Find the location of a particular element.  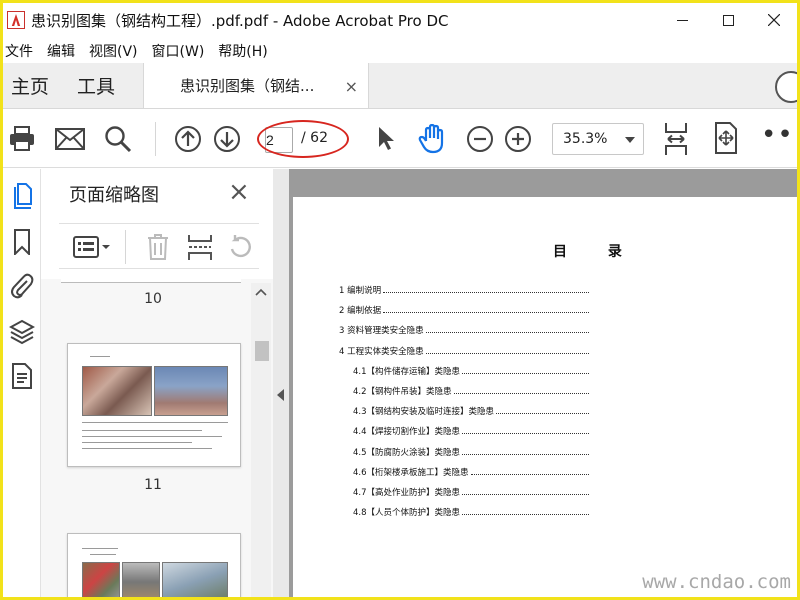

menu-window: 窗口(W) is located at coordinates (181, 51).